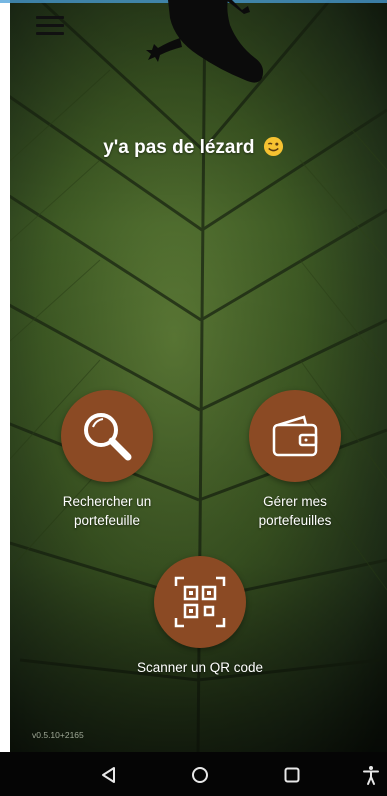  I want to click on magnifier-icon, so click(108, 437).